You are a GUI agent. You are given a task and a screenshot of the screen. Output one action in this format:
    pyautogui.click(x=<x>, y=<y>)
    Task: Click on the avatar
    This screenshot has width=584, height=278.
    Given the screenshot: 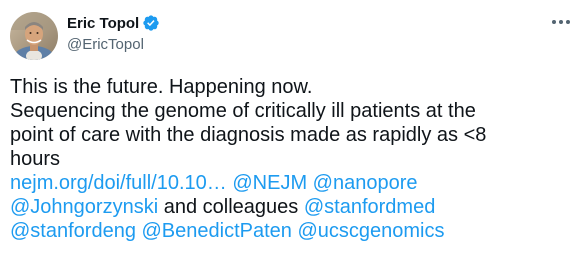 What is the action you would take?
    pyautogui.click(x=34, y=36)
    